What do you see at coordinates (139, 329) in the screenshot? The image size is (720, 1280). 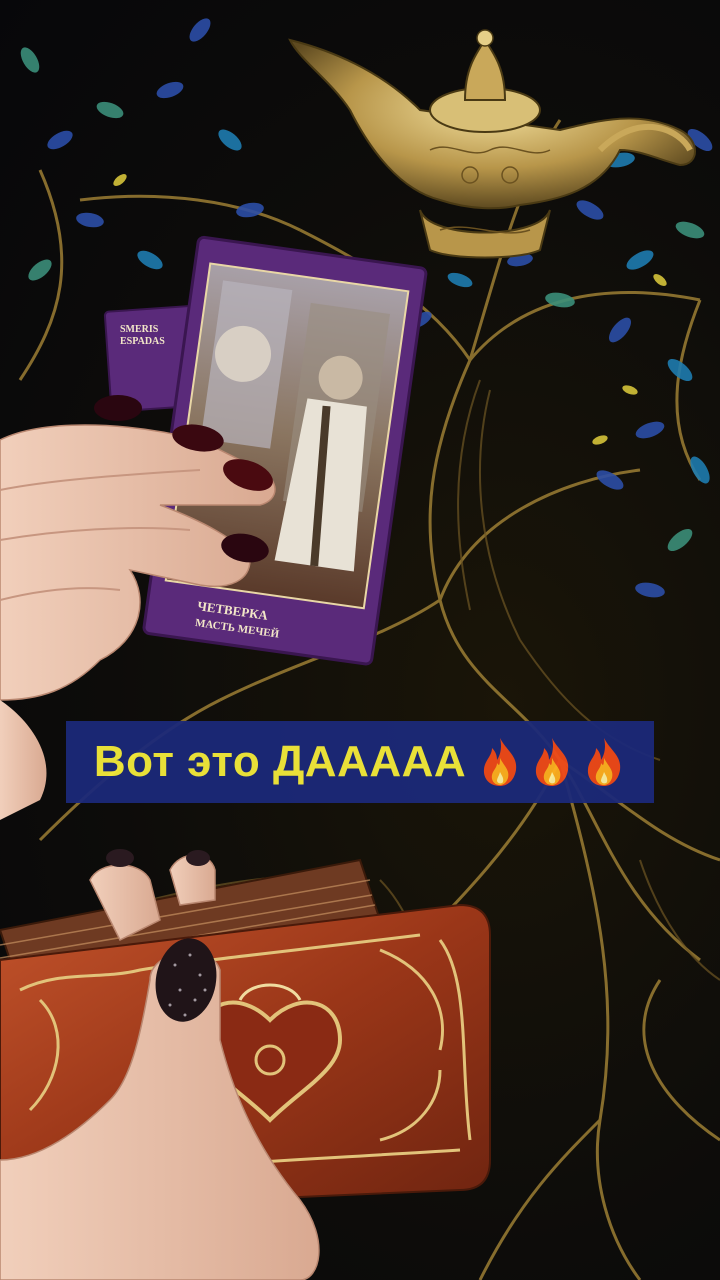 I see `side-card-label-1: SMERIS` at bounding box center [139, 329].